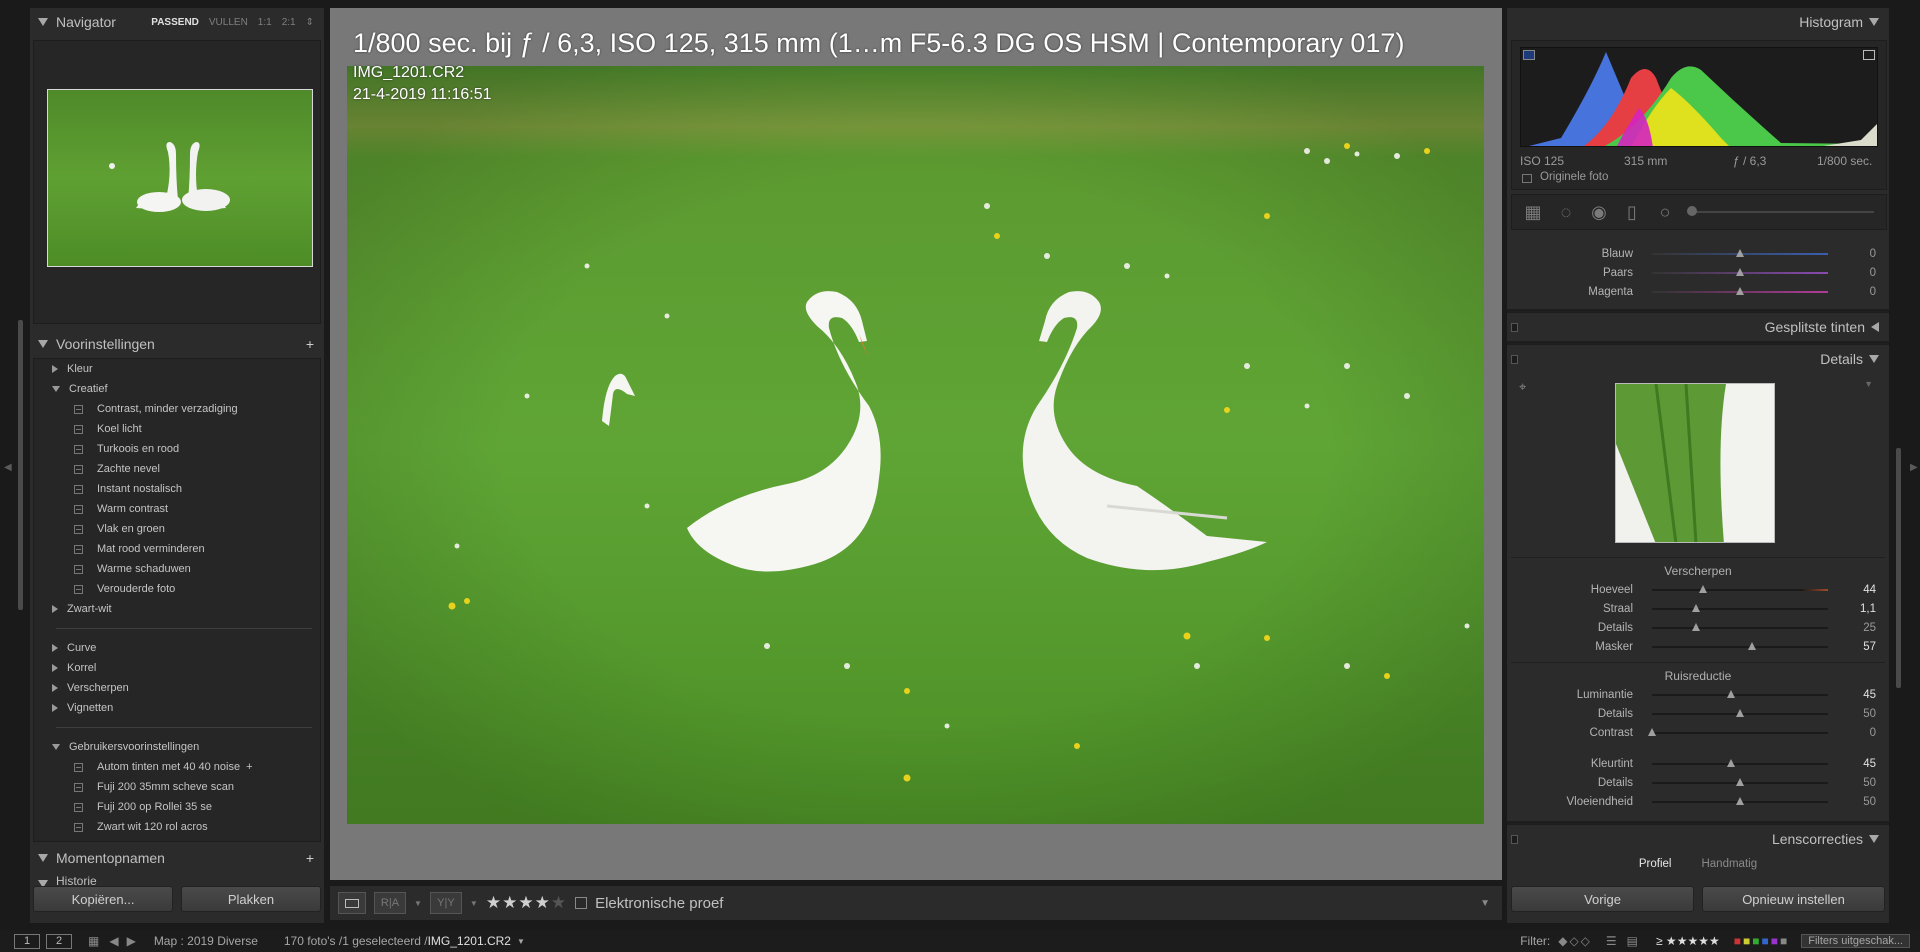 This screenshot has height=952, width=1920. Describe the element at coordinates (1869, 695) in the screenshot. I see `slider-value: 45` at that location.